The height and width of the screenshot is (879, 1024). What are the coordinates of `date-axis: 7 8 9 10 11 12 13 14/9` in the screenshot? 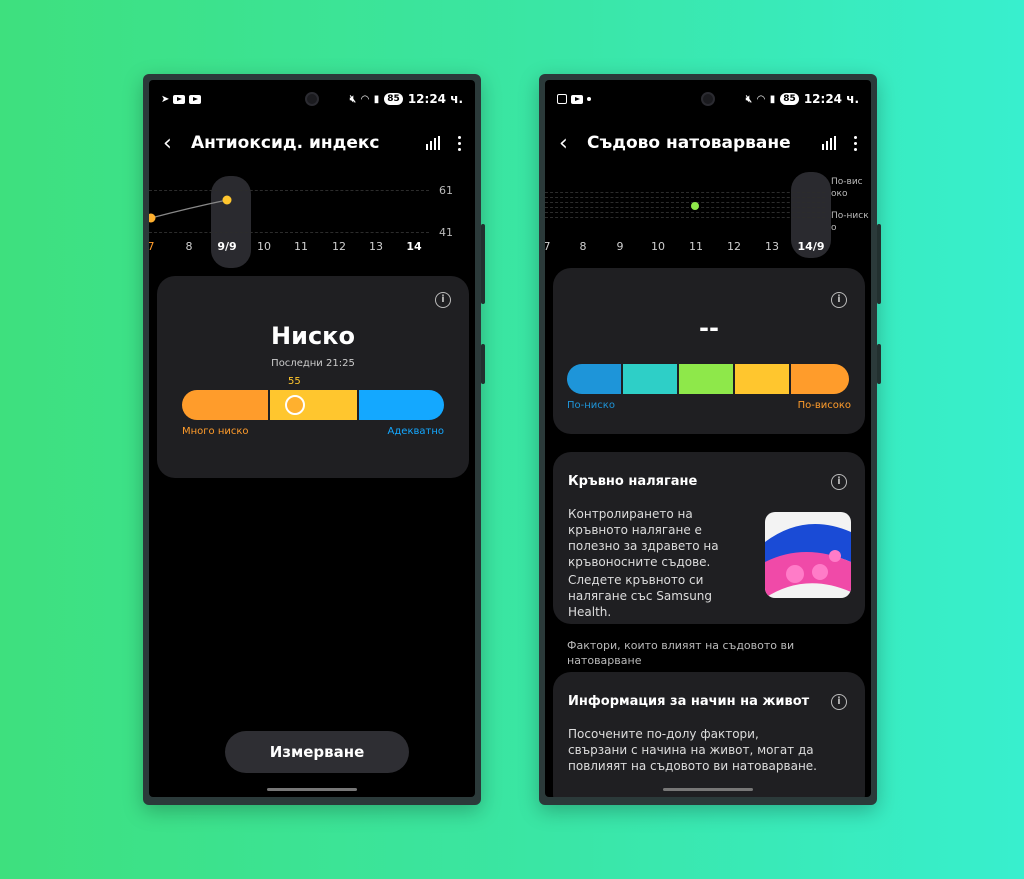 It's located at (708, 249).